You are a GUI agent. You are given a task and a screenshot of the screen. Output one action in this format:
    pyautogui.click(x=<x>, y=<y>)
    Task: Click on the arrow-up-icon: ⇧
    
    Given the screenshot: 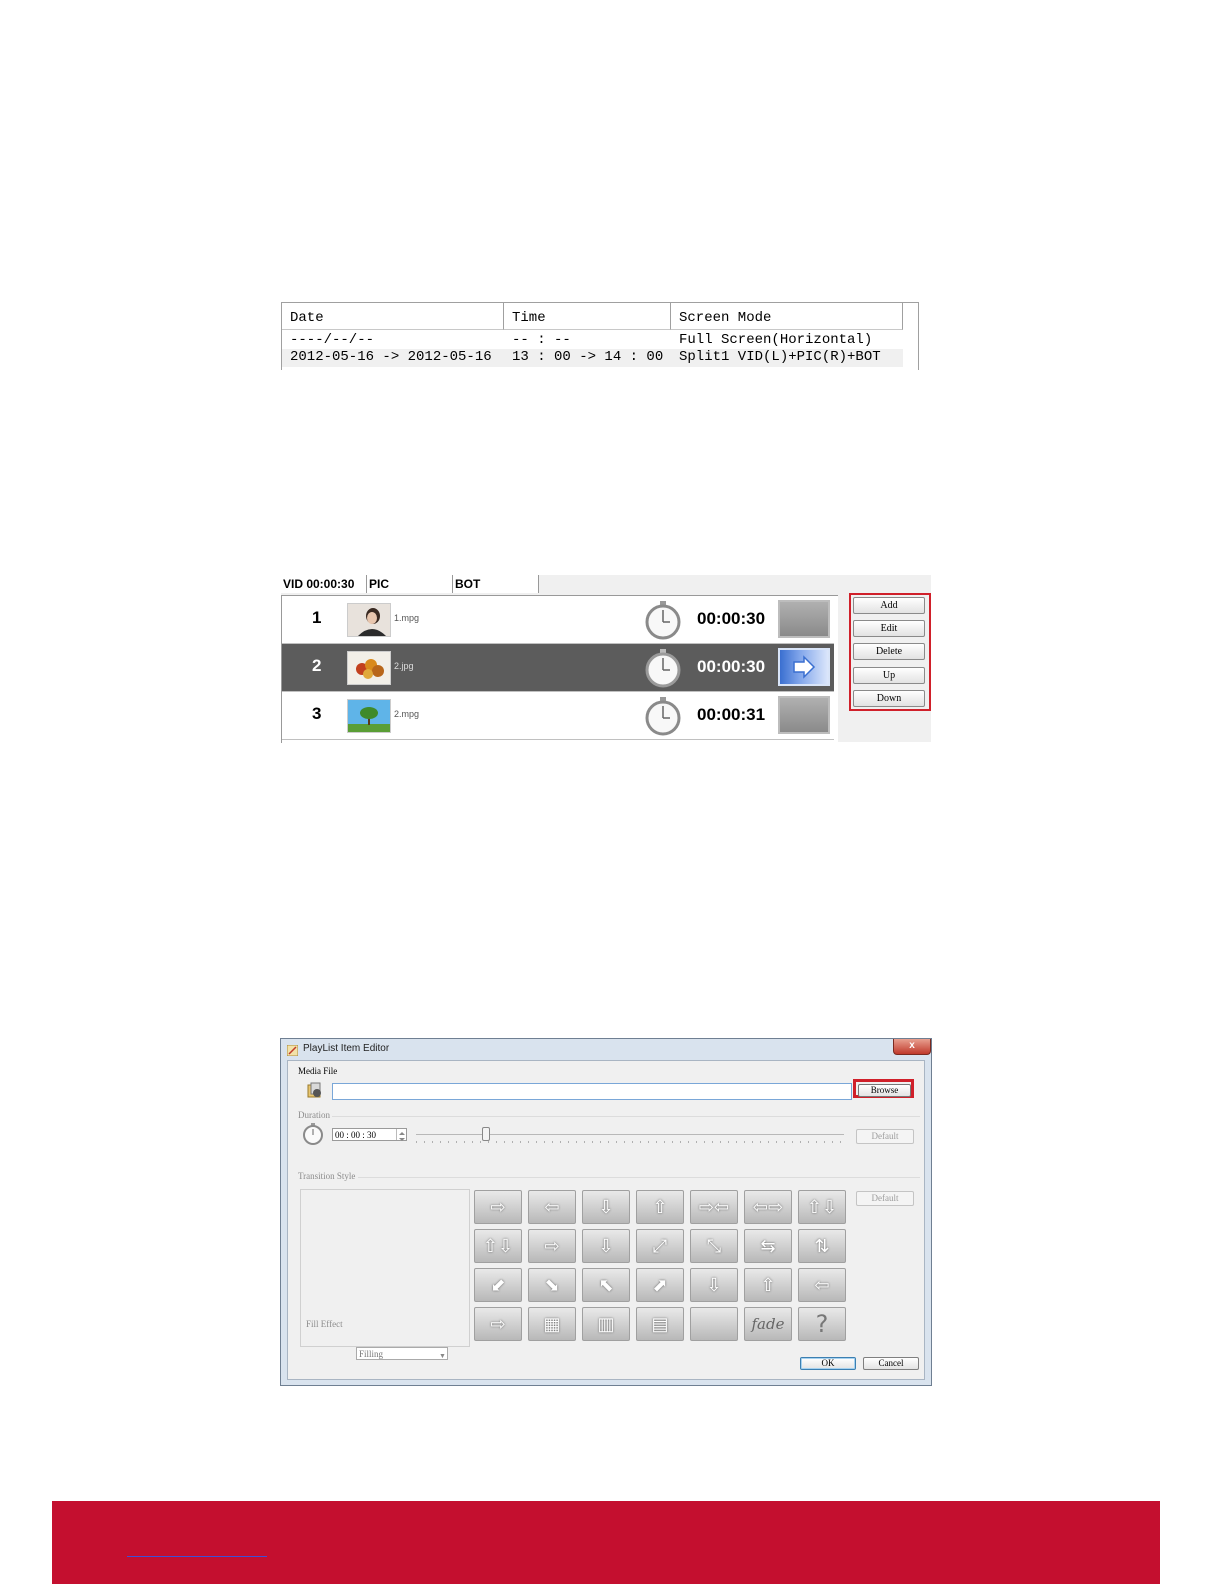 What is the action you would take?
    pyautogui.click(x=660, y=1207)
    